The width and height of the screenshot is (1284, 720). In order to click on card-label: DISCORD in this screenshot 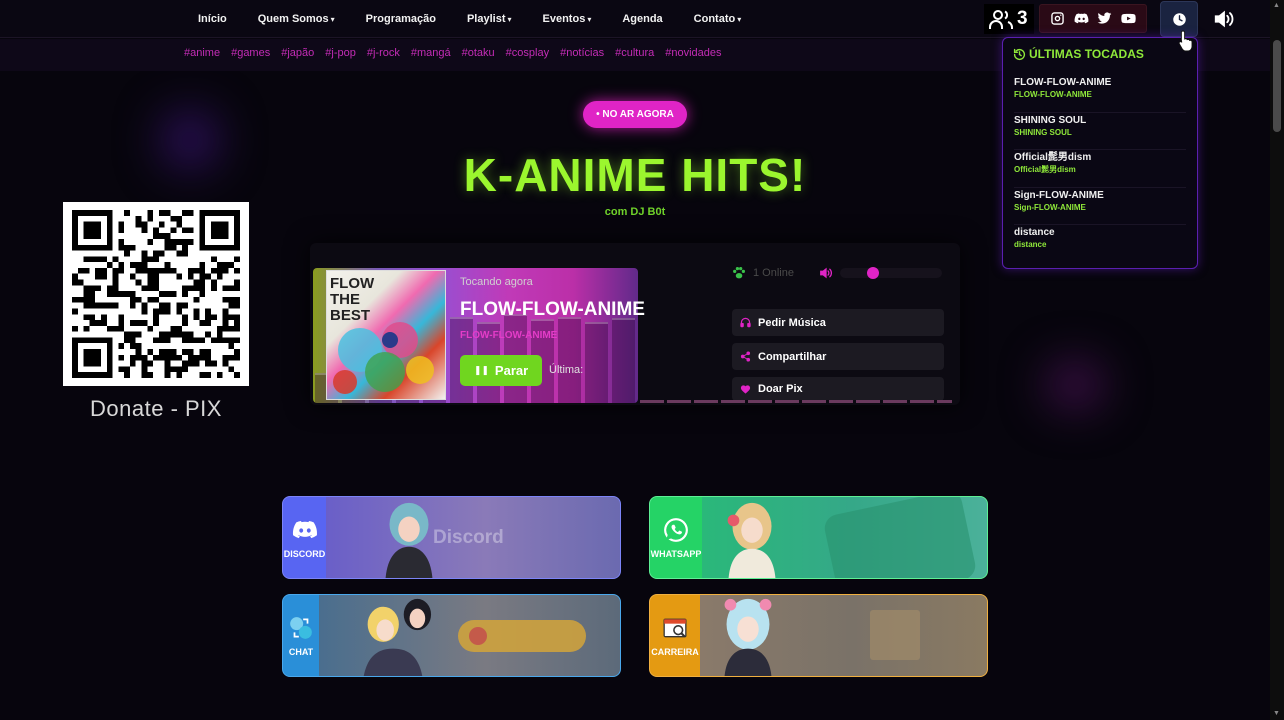, I will do `click(304, 553)`.